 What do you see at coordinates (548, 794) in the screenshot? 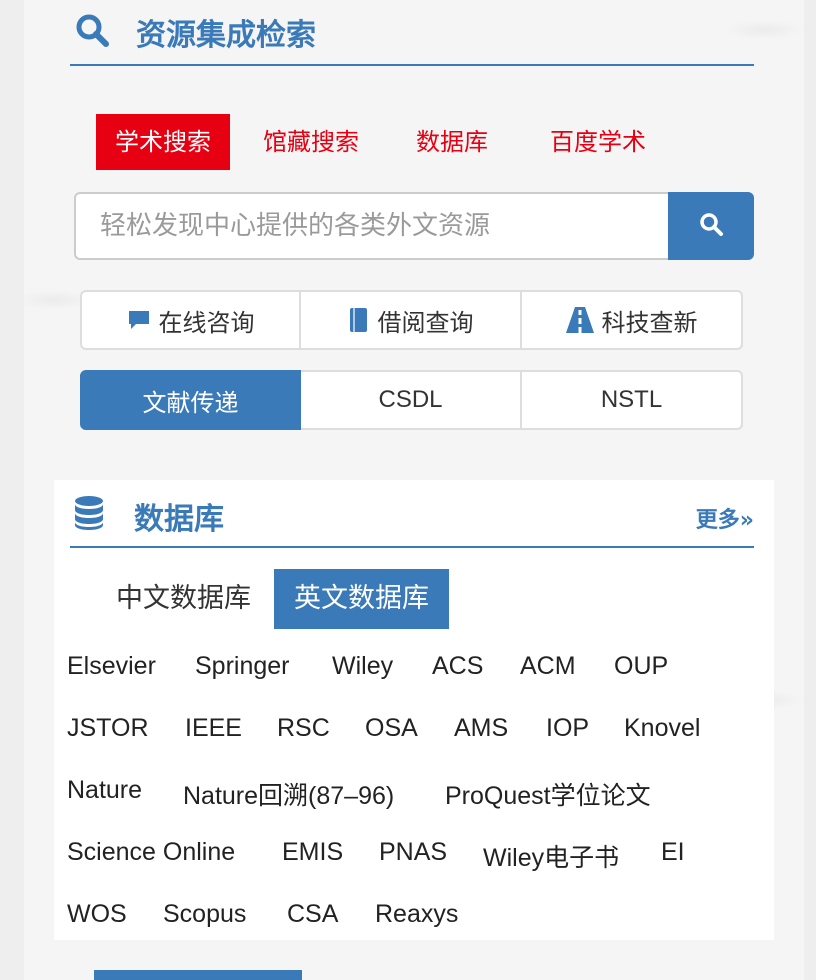
I see `database-link: ProQuest学位论文` at bounding box center [548, 794].